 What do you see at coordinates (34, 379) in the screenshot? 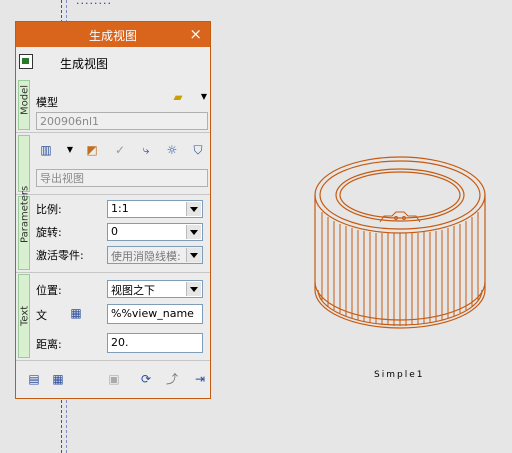
I see `list-view-icon: ▤` at bounding box center [34, 379].